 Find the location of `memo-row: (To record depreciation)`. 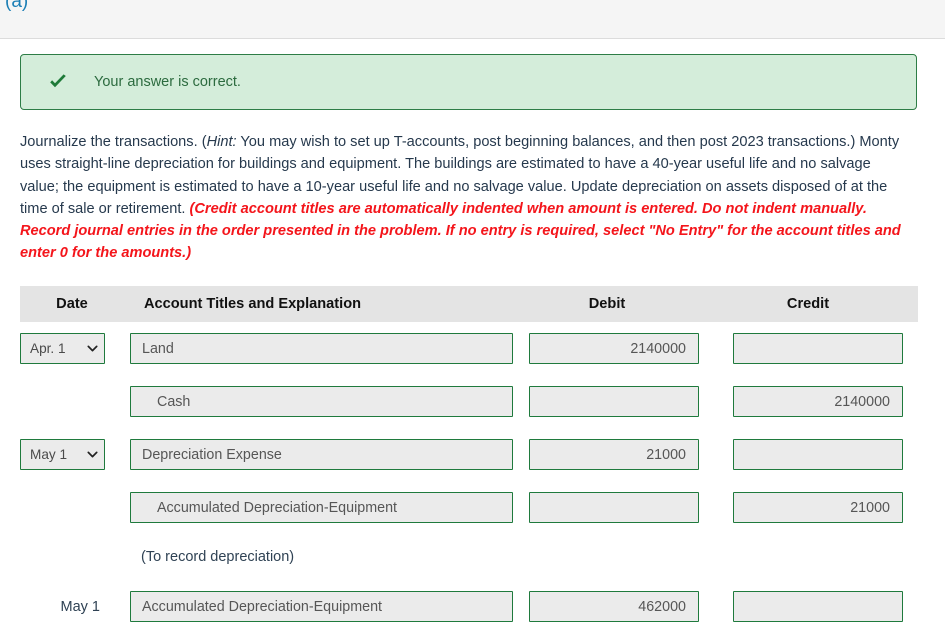

memo-row: (To record depreciation) is located at coordinates (469, 557).